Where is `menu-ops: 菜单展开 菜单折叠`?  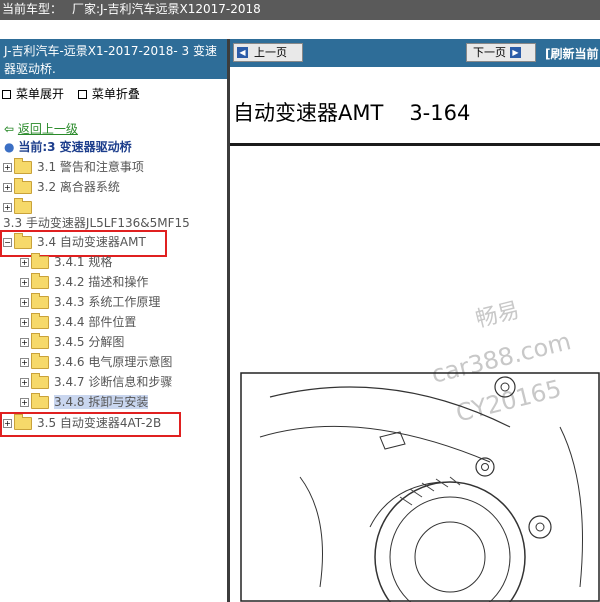 menu-ops: 菜单展开 菜单折叠 is located at coordinates (71, 93).